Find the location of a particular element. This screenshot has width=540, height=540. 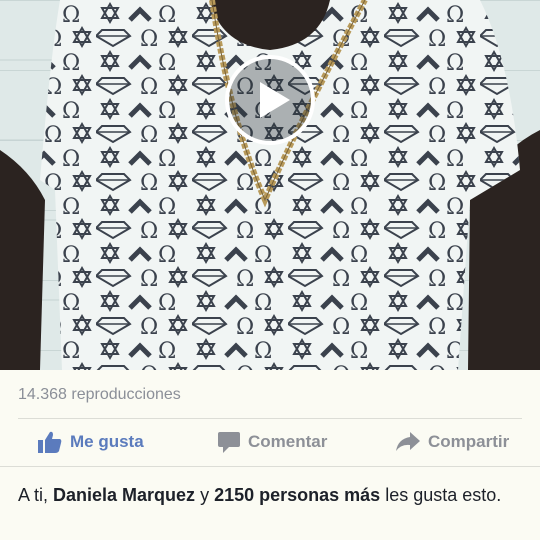

share-arrow-icon is located at coordinates (408, 441).